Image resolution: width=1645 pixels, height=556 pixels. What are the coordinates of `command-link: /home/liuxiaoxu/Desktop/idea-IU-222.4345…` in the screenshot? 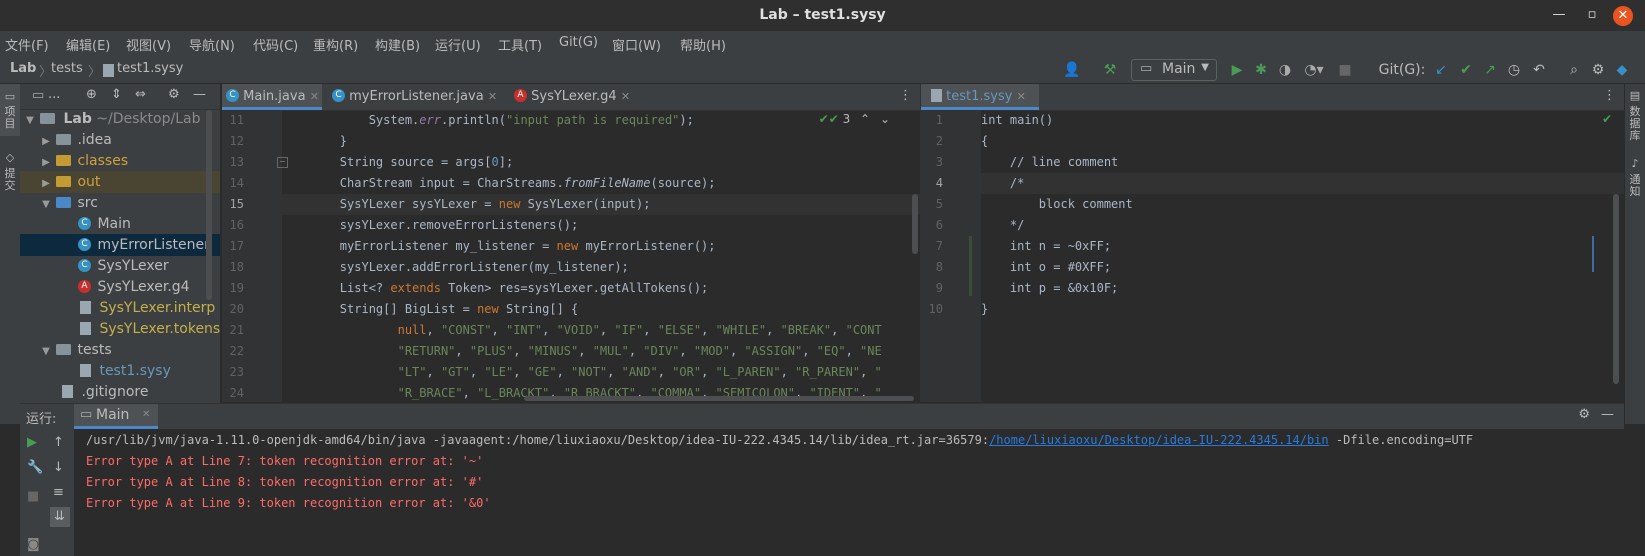 It's located at (1159, 440).